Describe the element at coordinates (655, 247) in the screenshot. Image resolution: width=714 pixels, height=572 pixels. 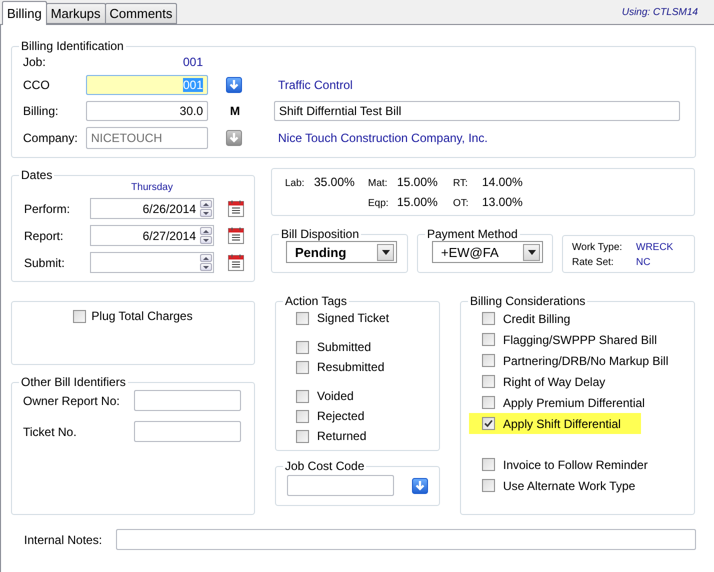
I see `work-info-value: WRECK` at that location.